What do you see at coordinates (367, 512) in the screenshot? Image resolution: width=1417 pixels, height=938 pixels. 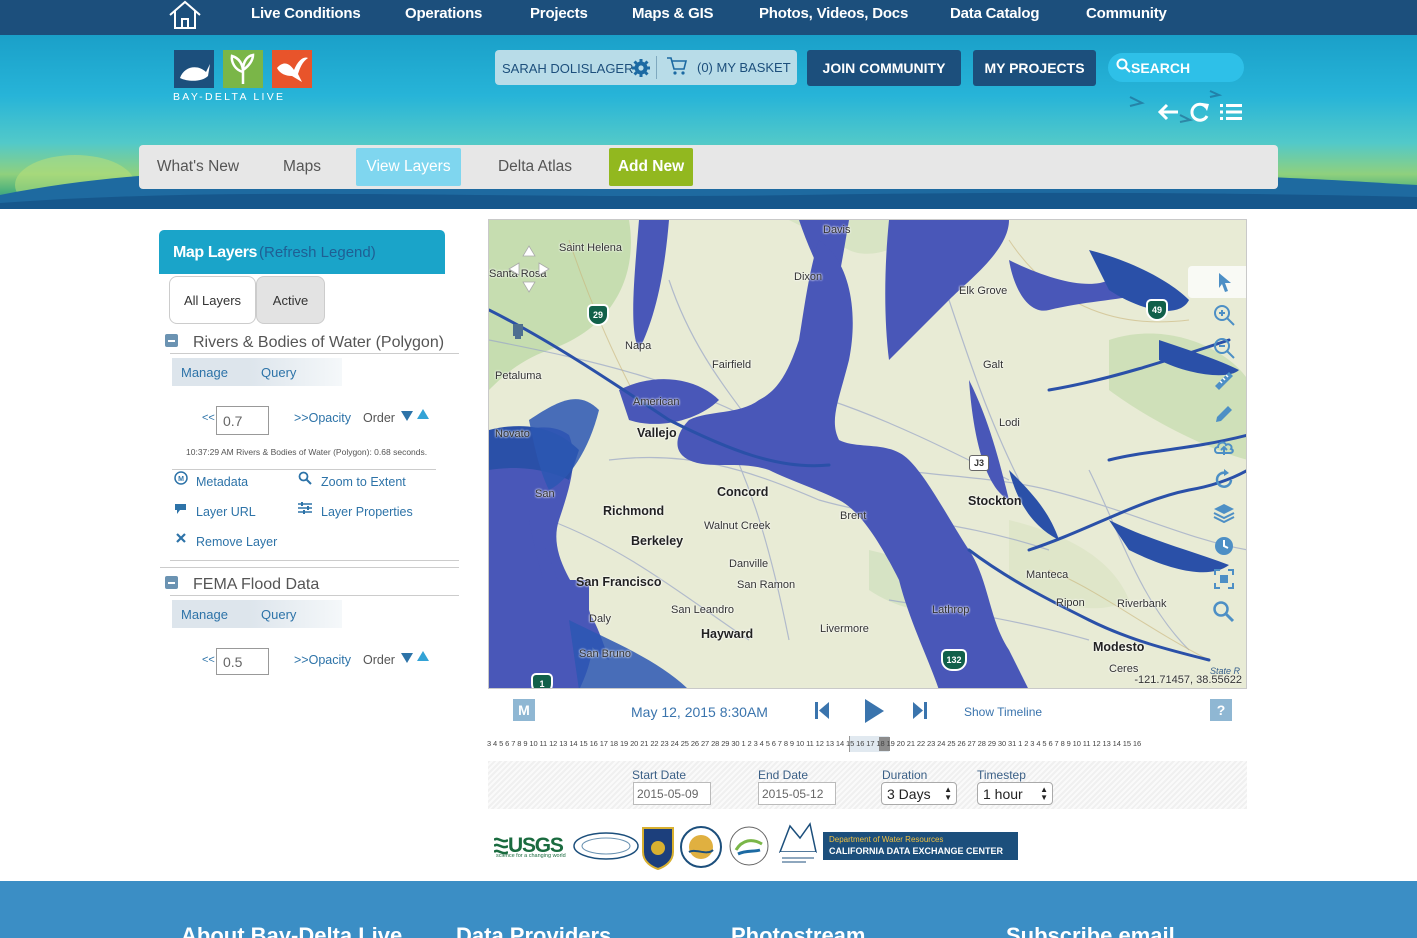 I see `layer-properties-link: Layer Properties` at bounding box center [367, 512].